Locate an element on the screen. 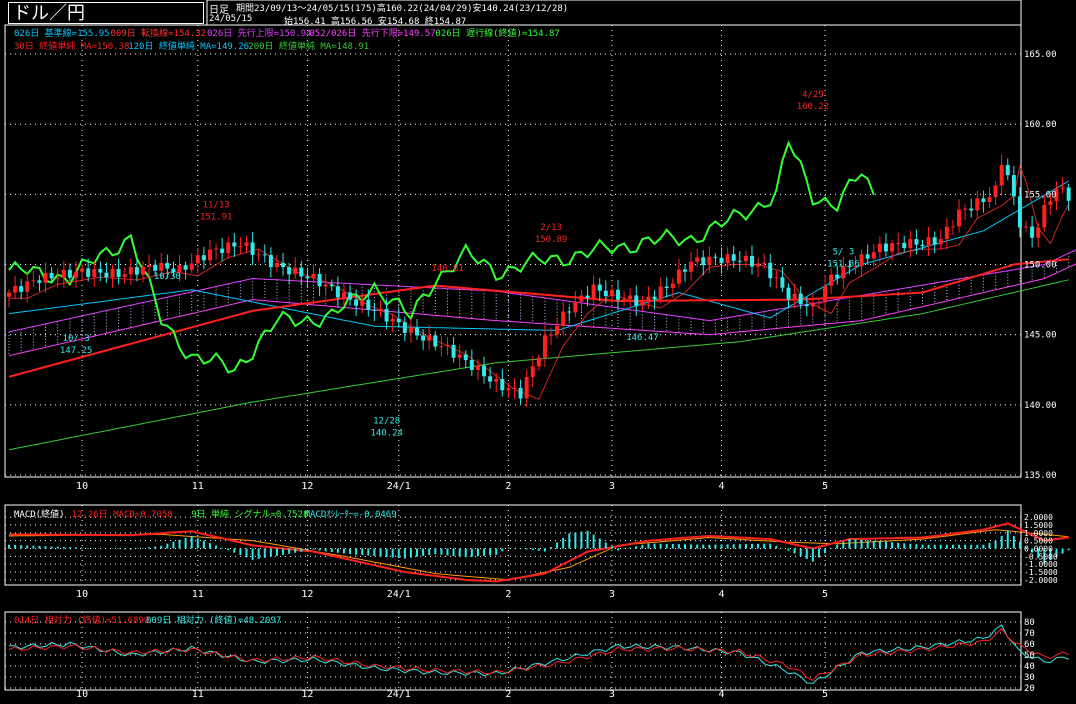 The height and width of the screenshot is (704, 1076). legend-item: MACDｵｼﾚｰﾀｰ=-0.0469 is located at coordinates (351, 514).